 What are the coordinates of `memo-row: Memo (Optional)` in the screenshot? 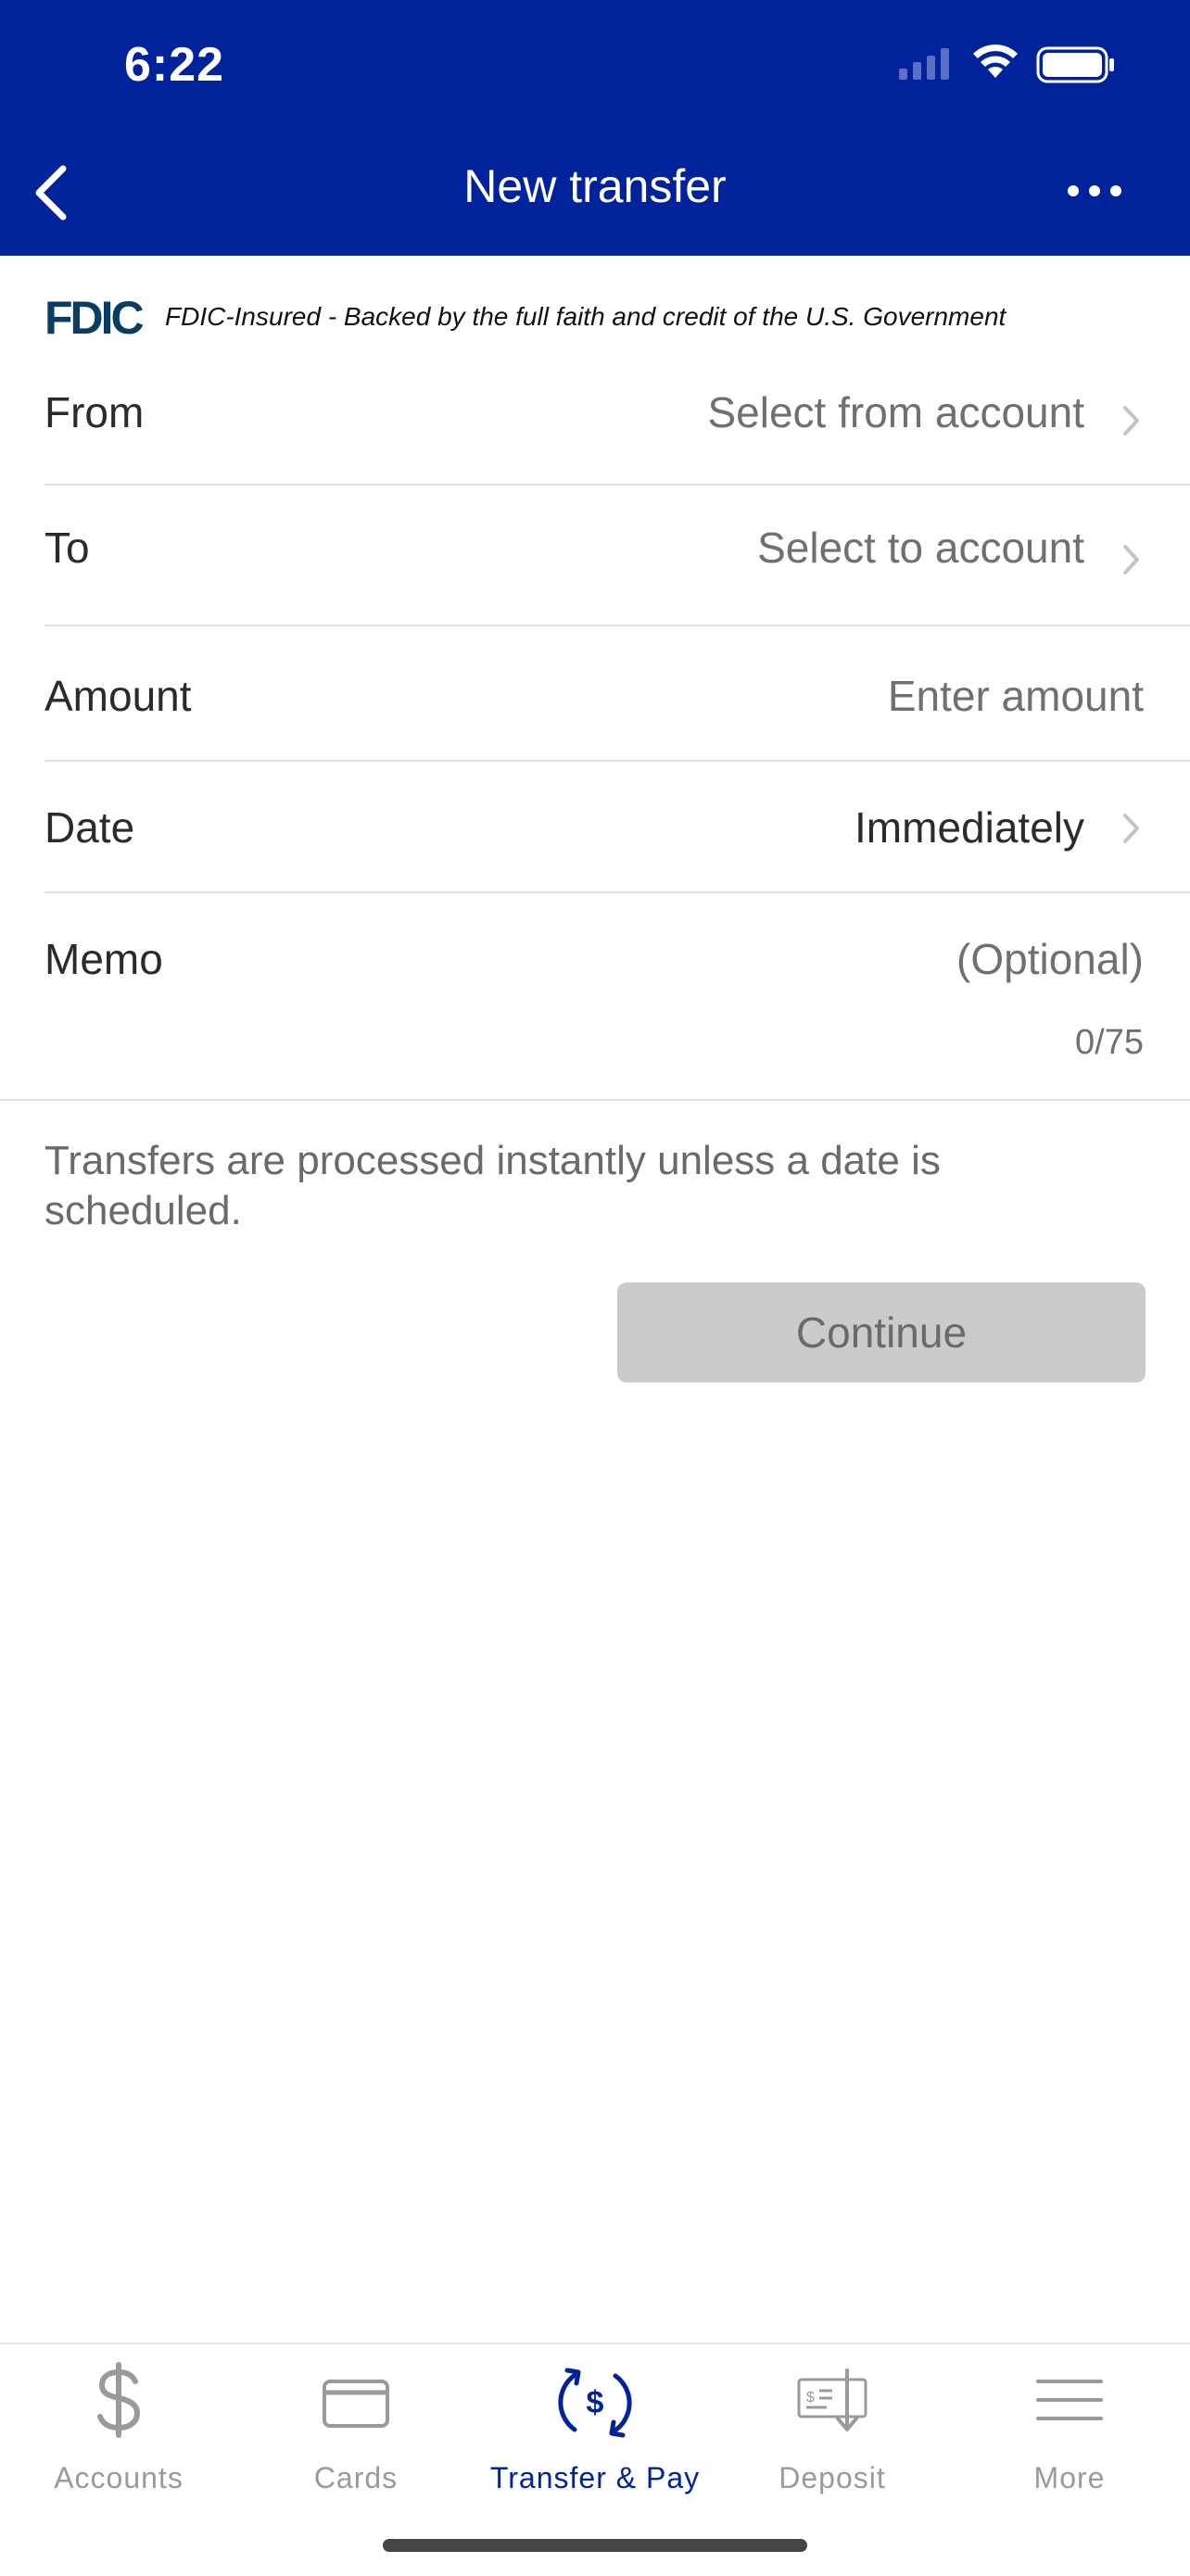 It's located at (617, 973).